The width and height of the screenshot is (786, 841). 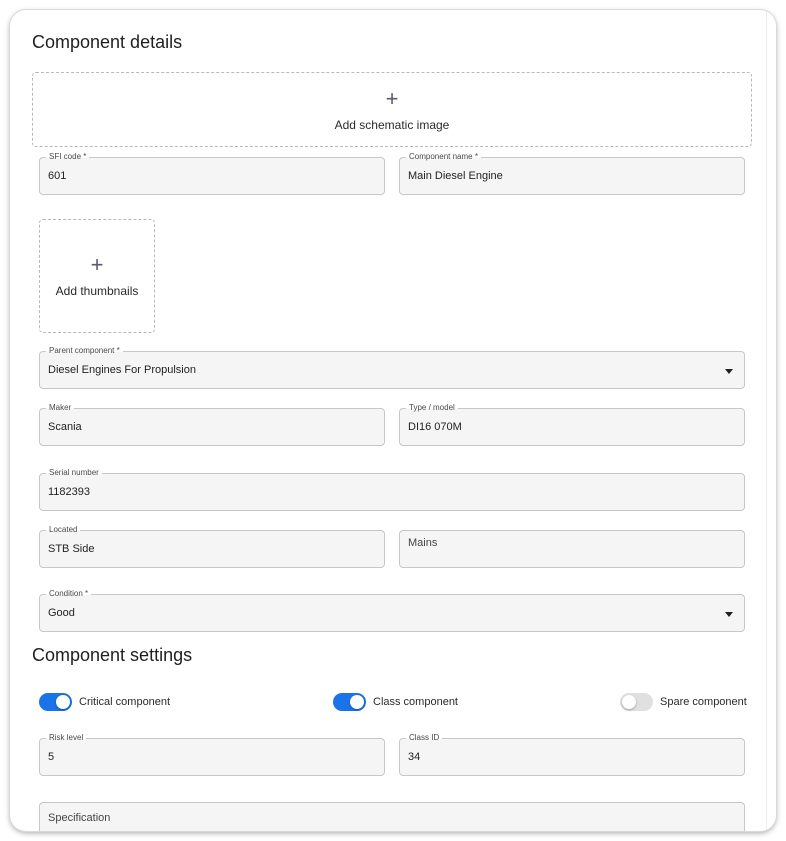 What do you see at coordinates (572, 754) in the screenshot?
I see `class-id-field: Class ID 34` at bounding box center [572, 754].